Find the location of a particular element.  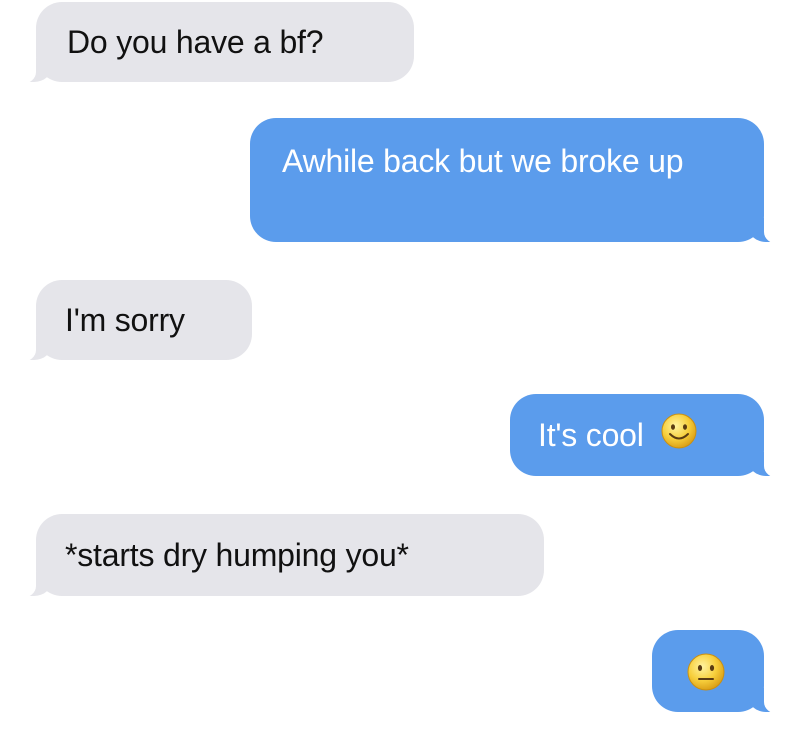

smiling-face-icon is located at coordinates (679, 435).